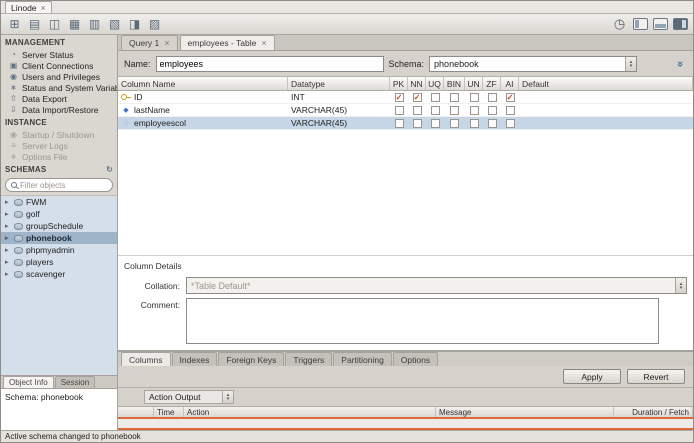 This screenshot has width=694, height=443. I want to click on sidebar-item-startup-shutdown: ◉ Startup / Shutdown, so click(59, 134).